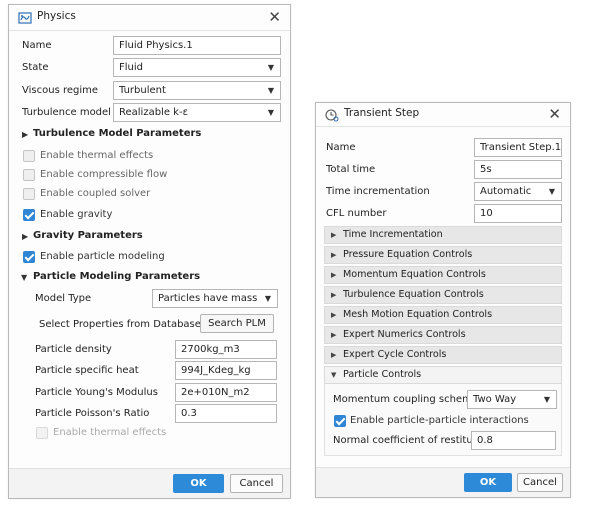  I want to click on particle-youngs-modulus-label: Particle Young's Modulus, so click(96, 392).